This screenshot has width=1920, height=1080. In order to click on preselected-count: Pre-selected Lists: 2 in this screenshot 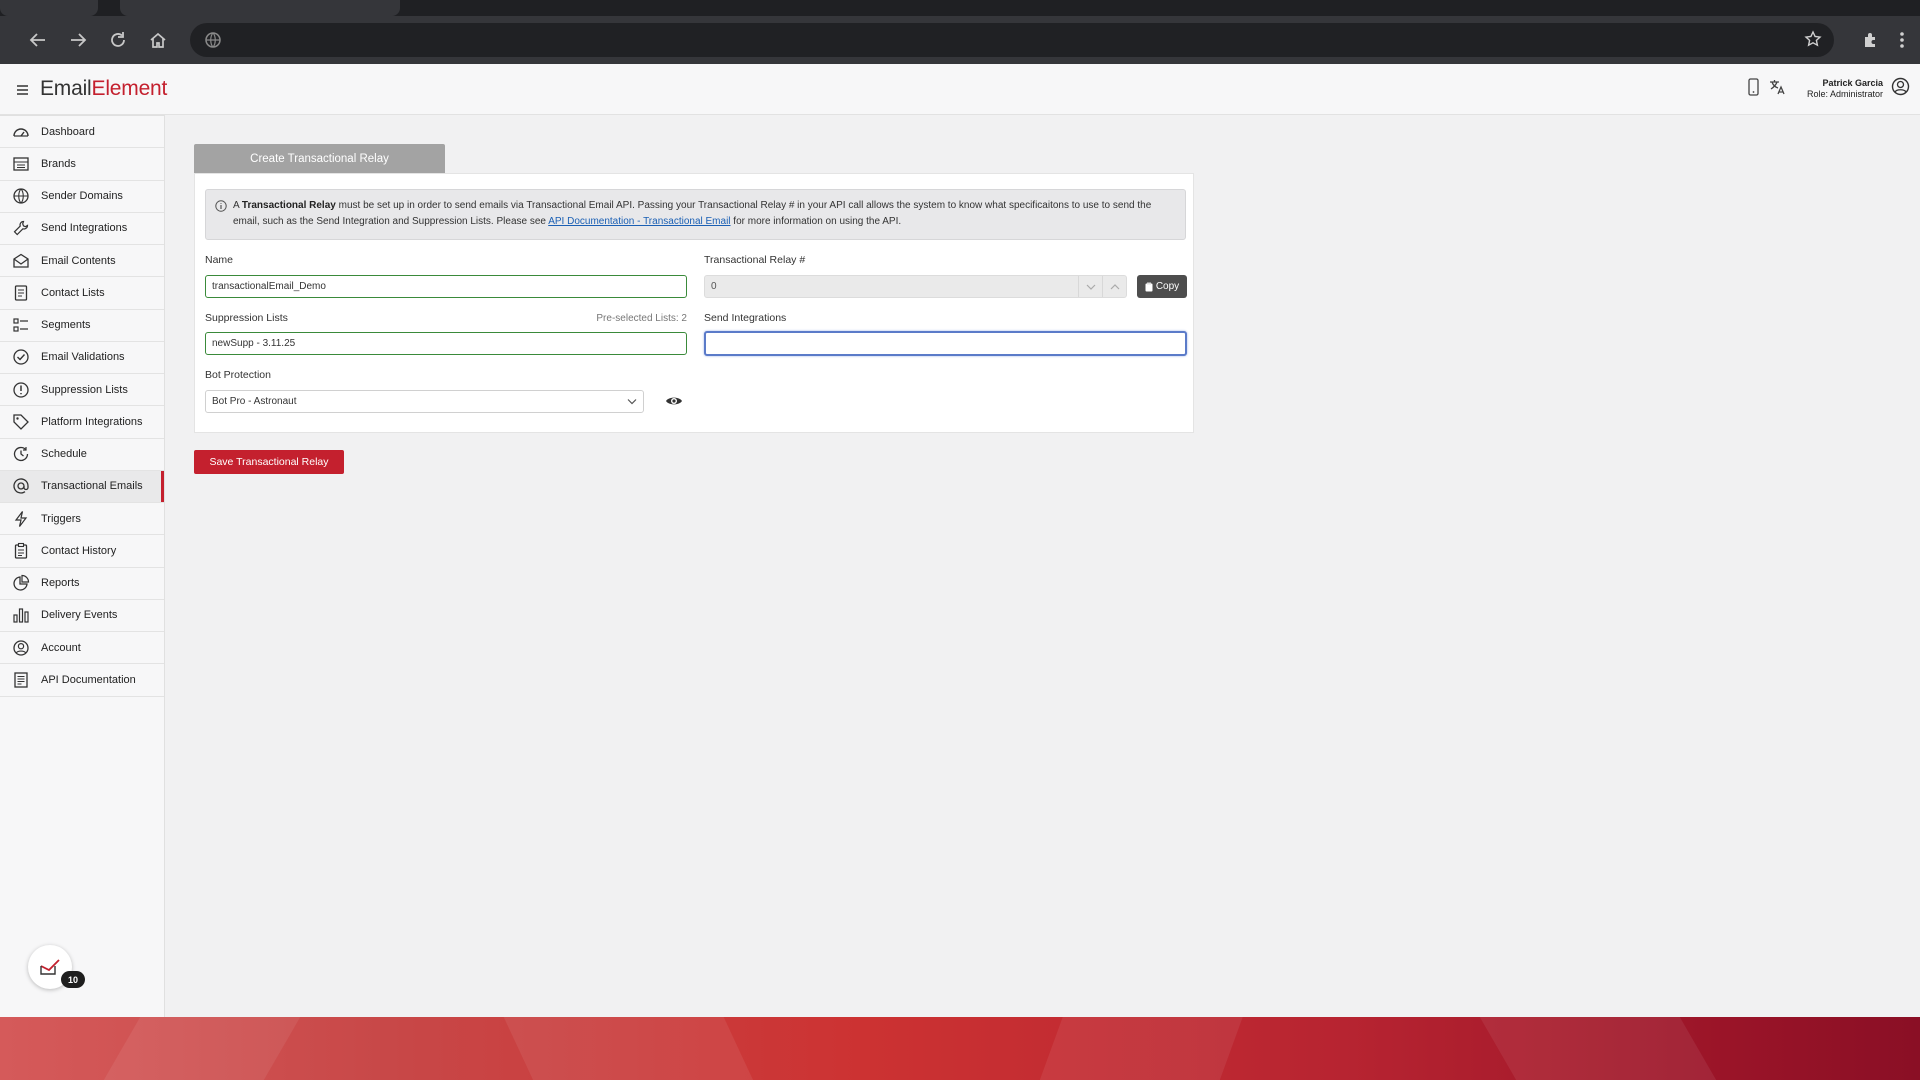, I will do `click(641, 318)`.